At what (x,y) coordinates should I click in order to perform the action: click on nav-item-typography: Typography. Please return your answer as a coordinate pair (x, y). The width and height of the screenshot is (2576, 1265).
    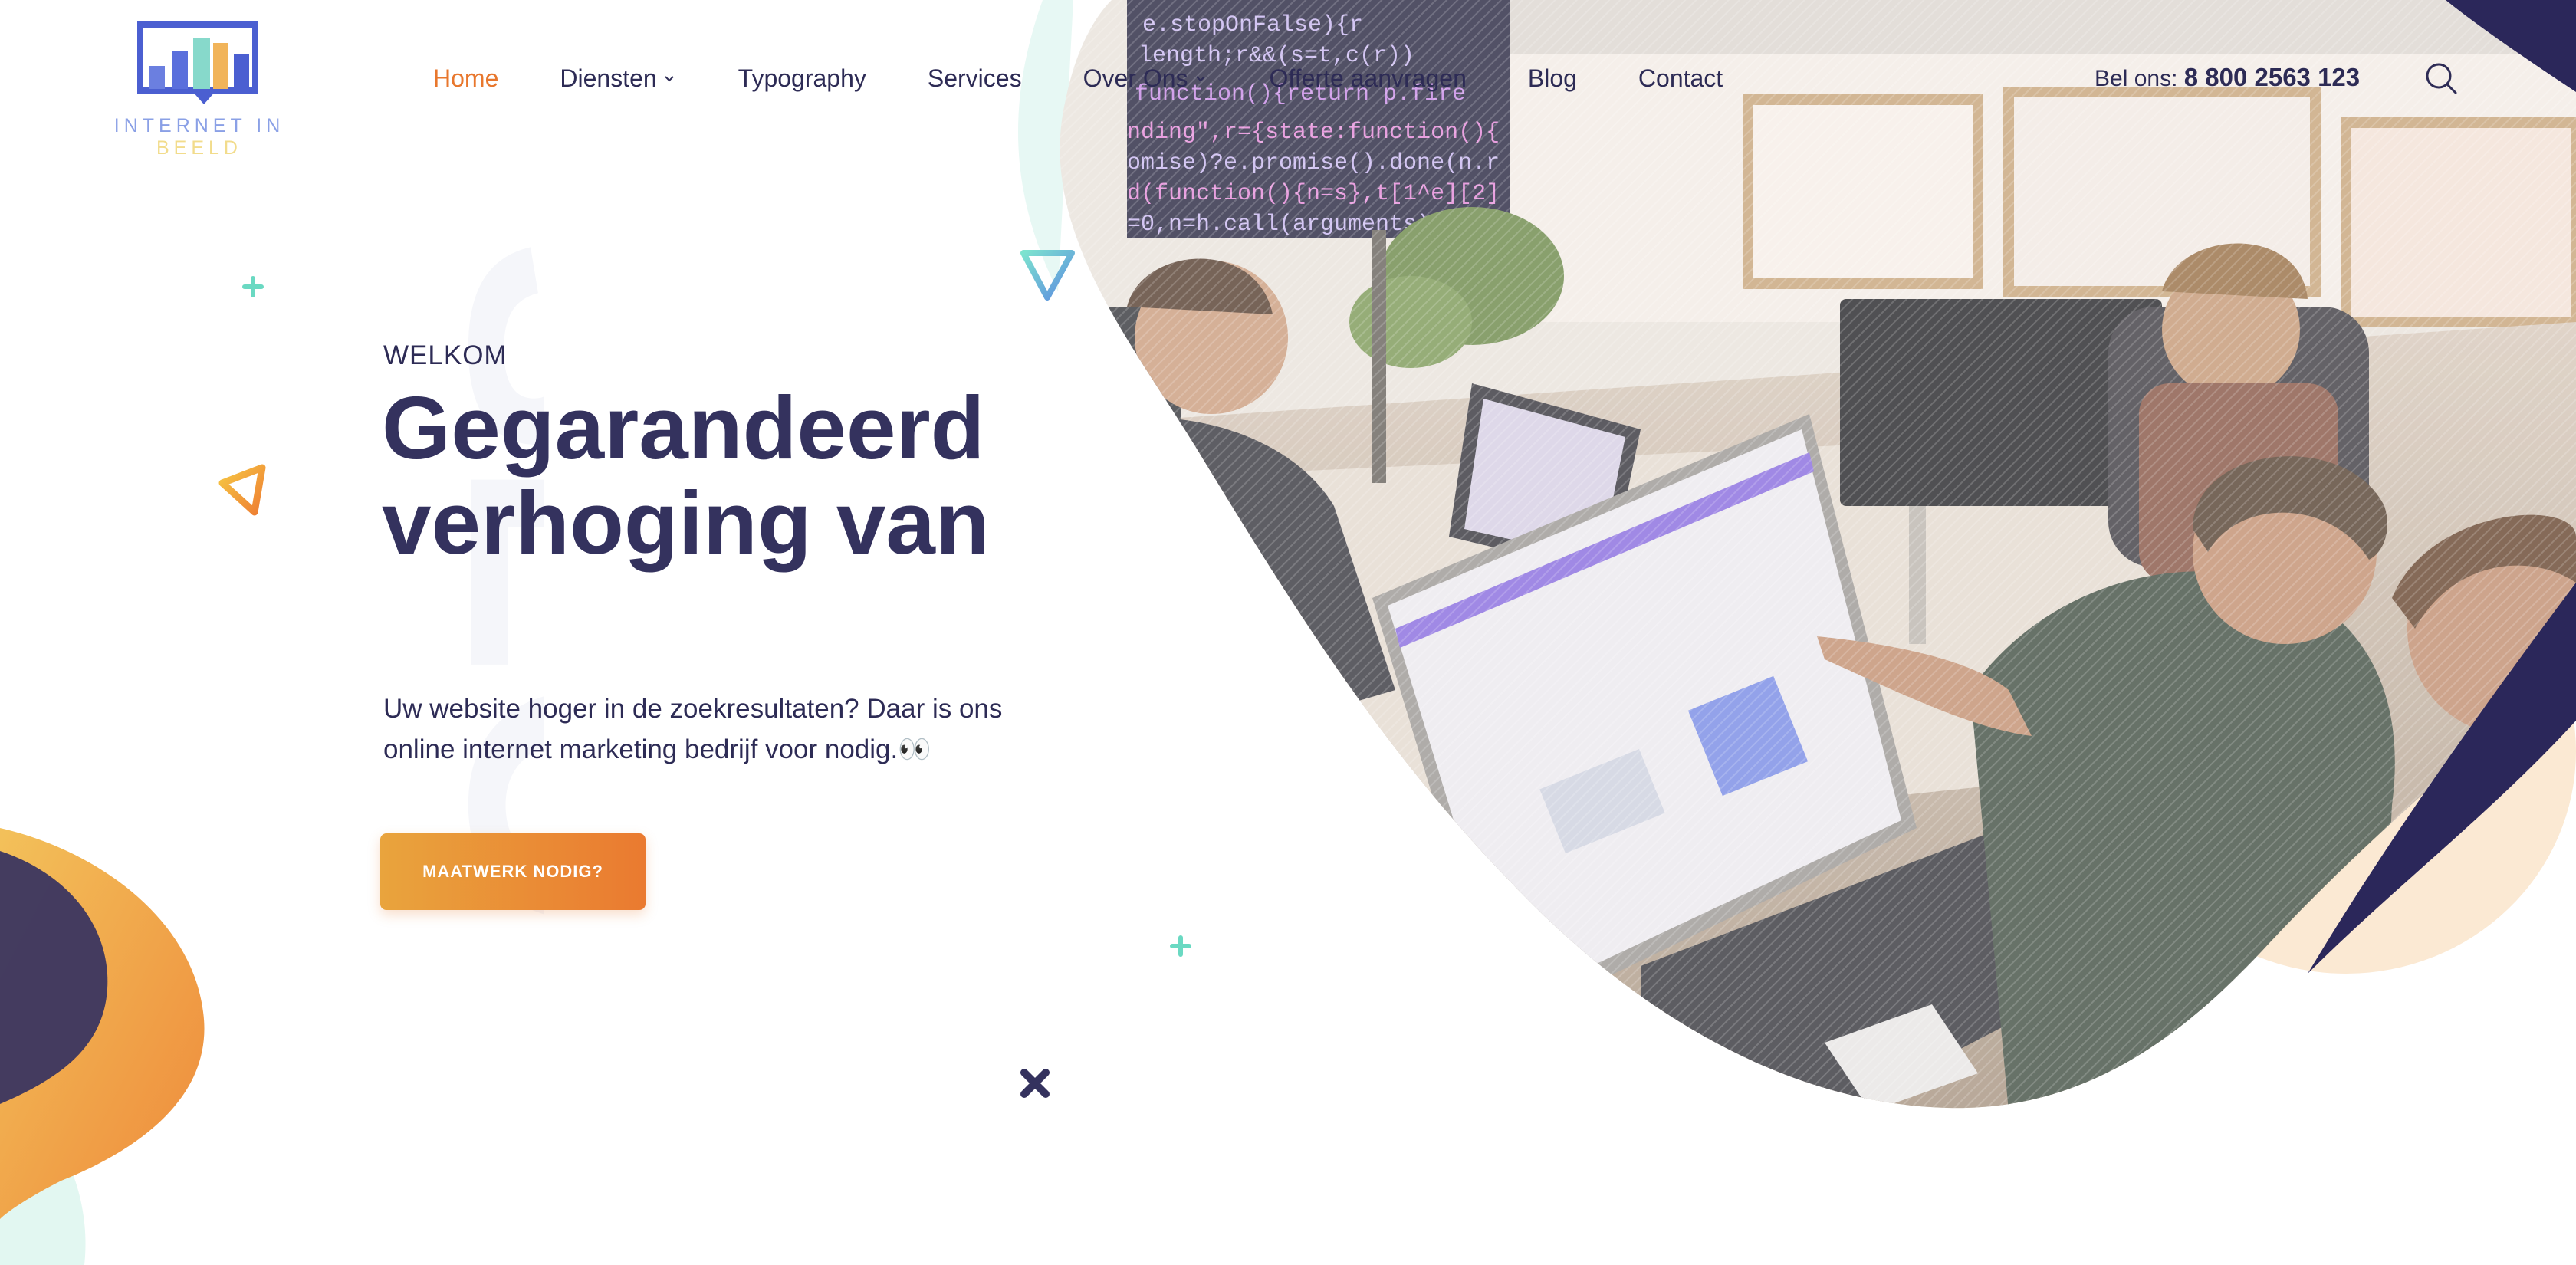
    Looking at the image, I should click on (802, 79).